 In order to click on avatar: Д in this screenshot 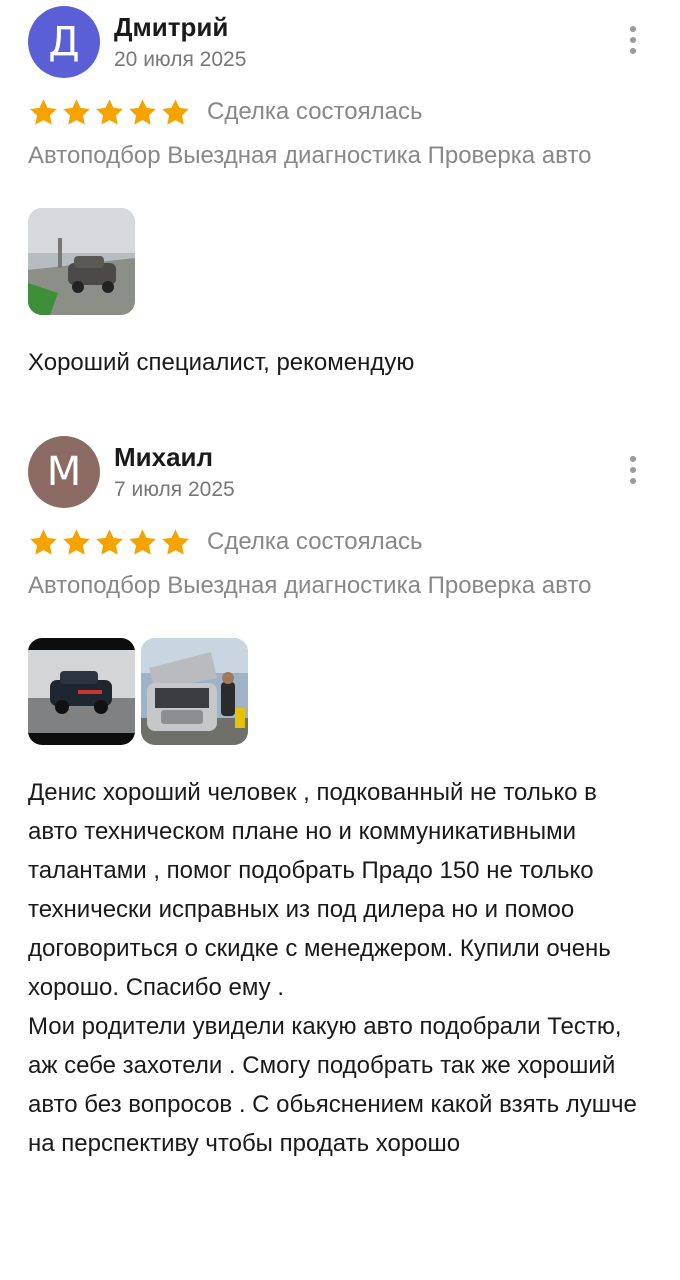, I will do `click(64, 42)`.